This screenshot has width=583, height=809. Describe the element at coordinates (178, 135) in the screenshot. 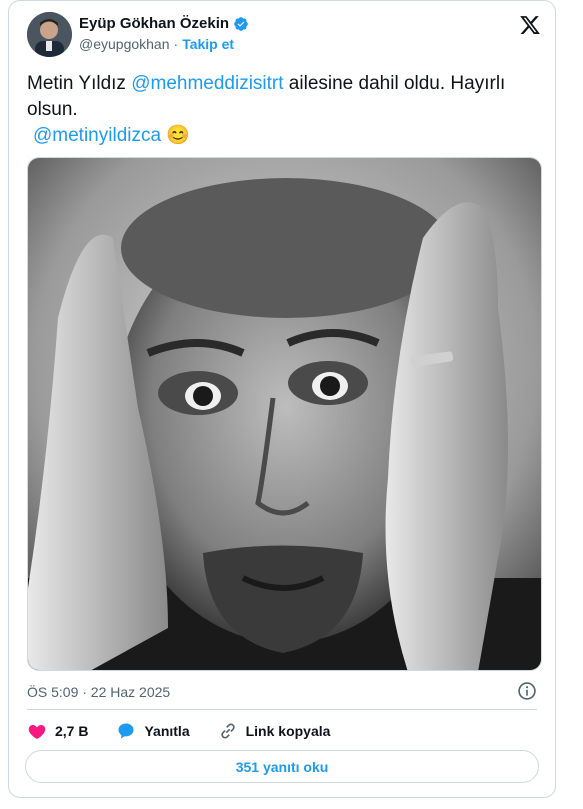

I see `emoji: 😊` at that location.